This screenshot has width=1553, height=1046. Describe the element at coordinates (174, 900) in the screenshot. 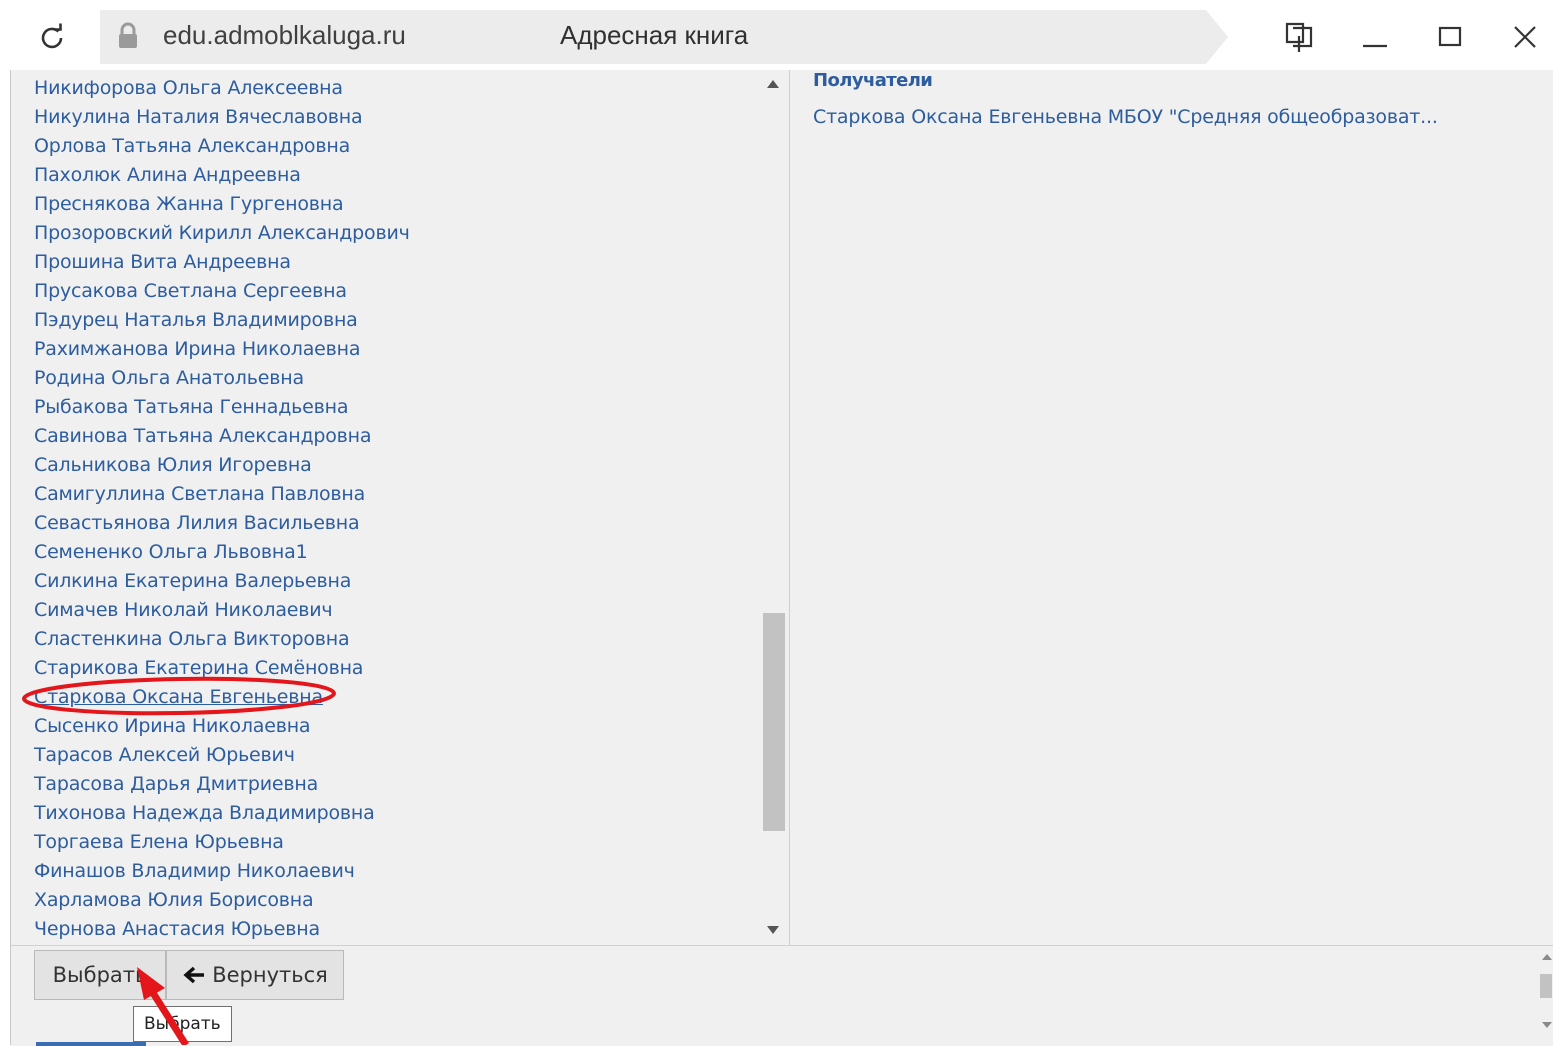

I see `contact-item: Харламова Юлия Борисовна` at that location.